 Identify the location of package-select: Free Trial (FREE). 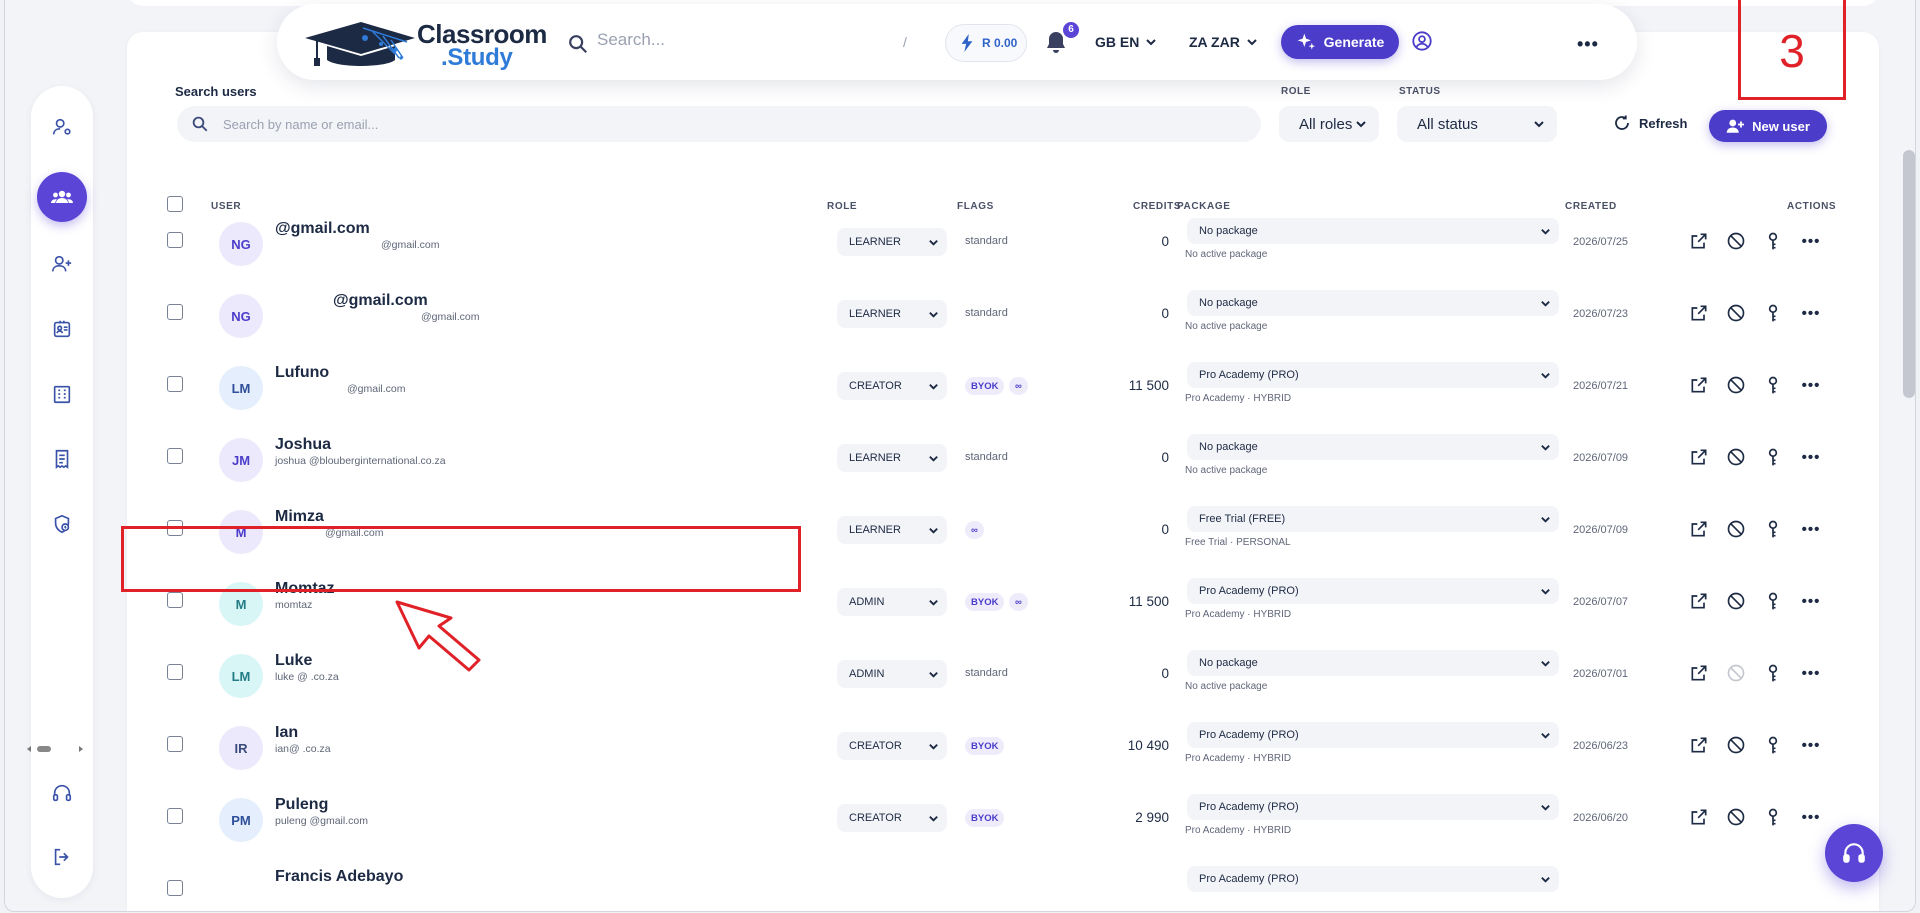
(1373, 519).